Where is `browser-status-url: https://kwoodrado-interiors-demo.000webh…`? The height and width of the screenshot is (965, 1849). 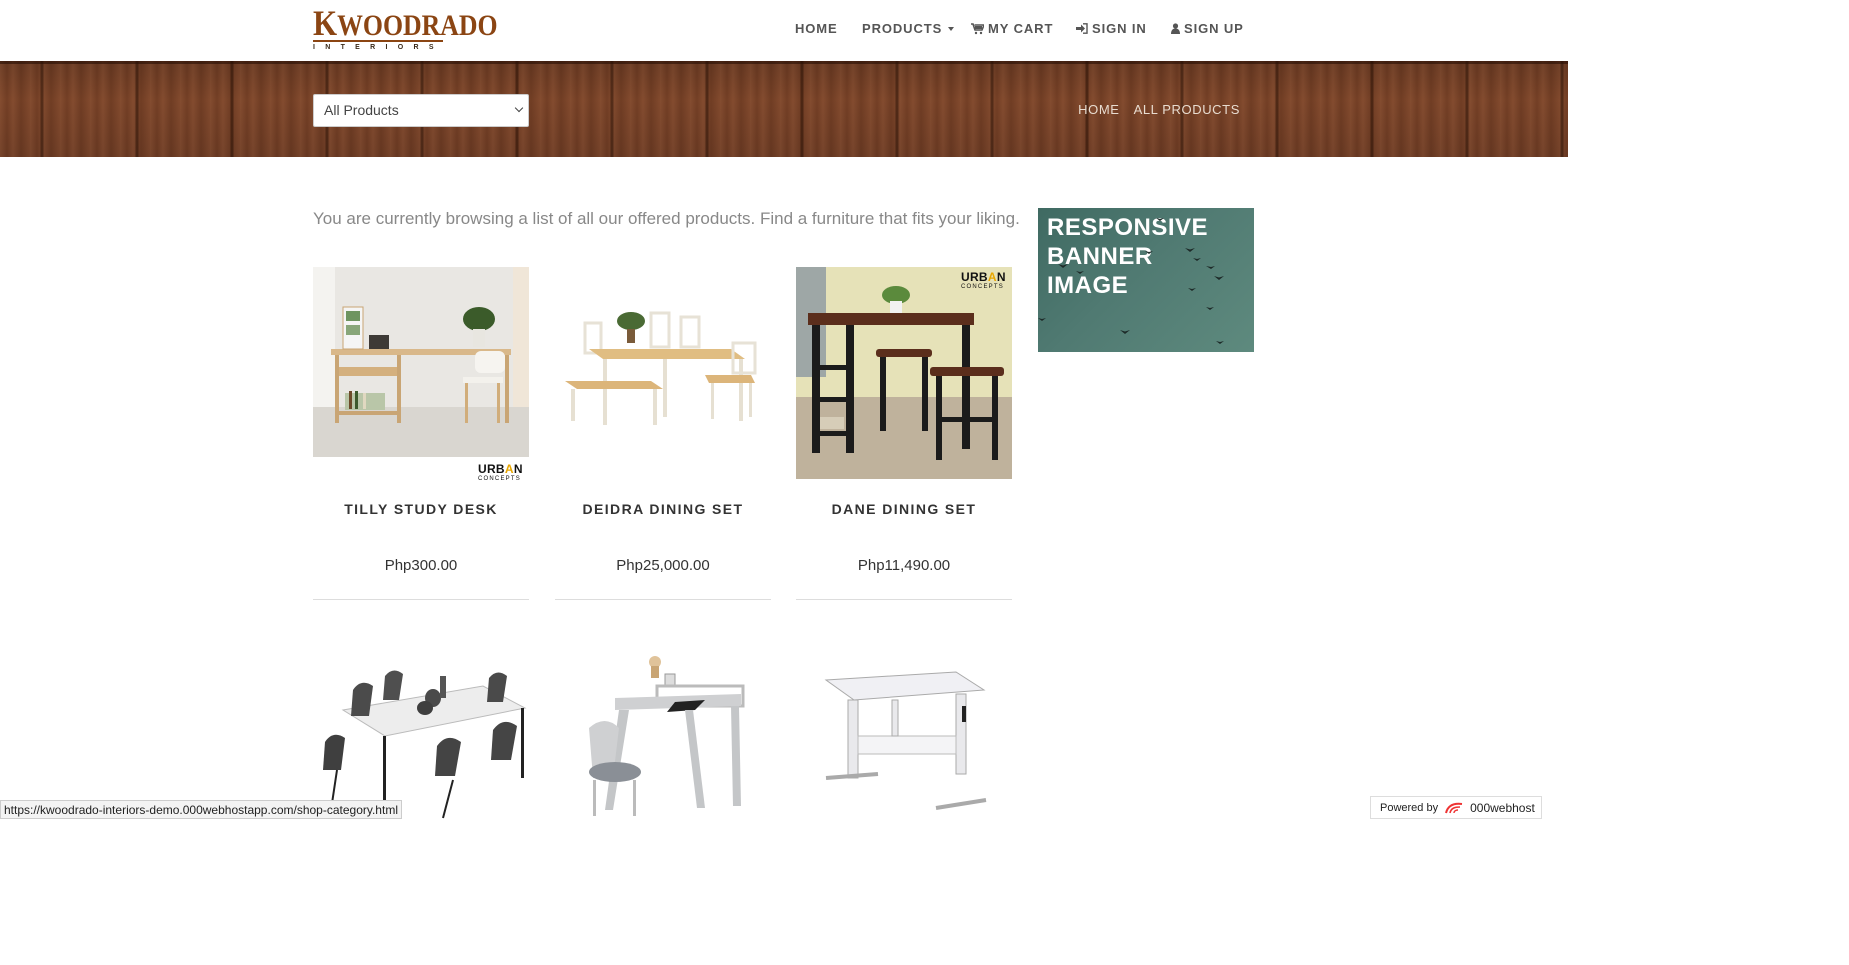 browser-status-url: https://kwoodrado-interiors-demo.000webh… is located at coordinates (201, 809).